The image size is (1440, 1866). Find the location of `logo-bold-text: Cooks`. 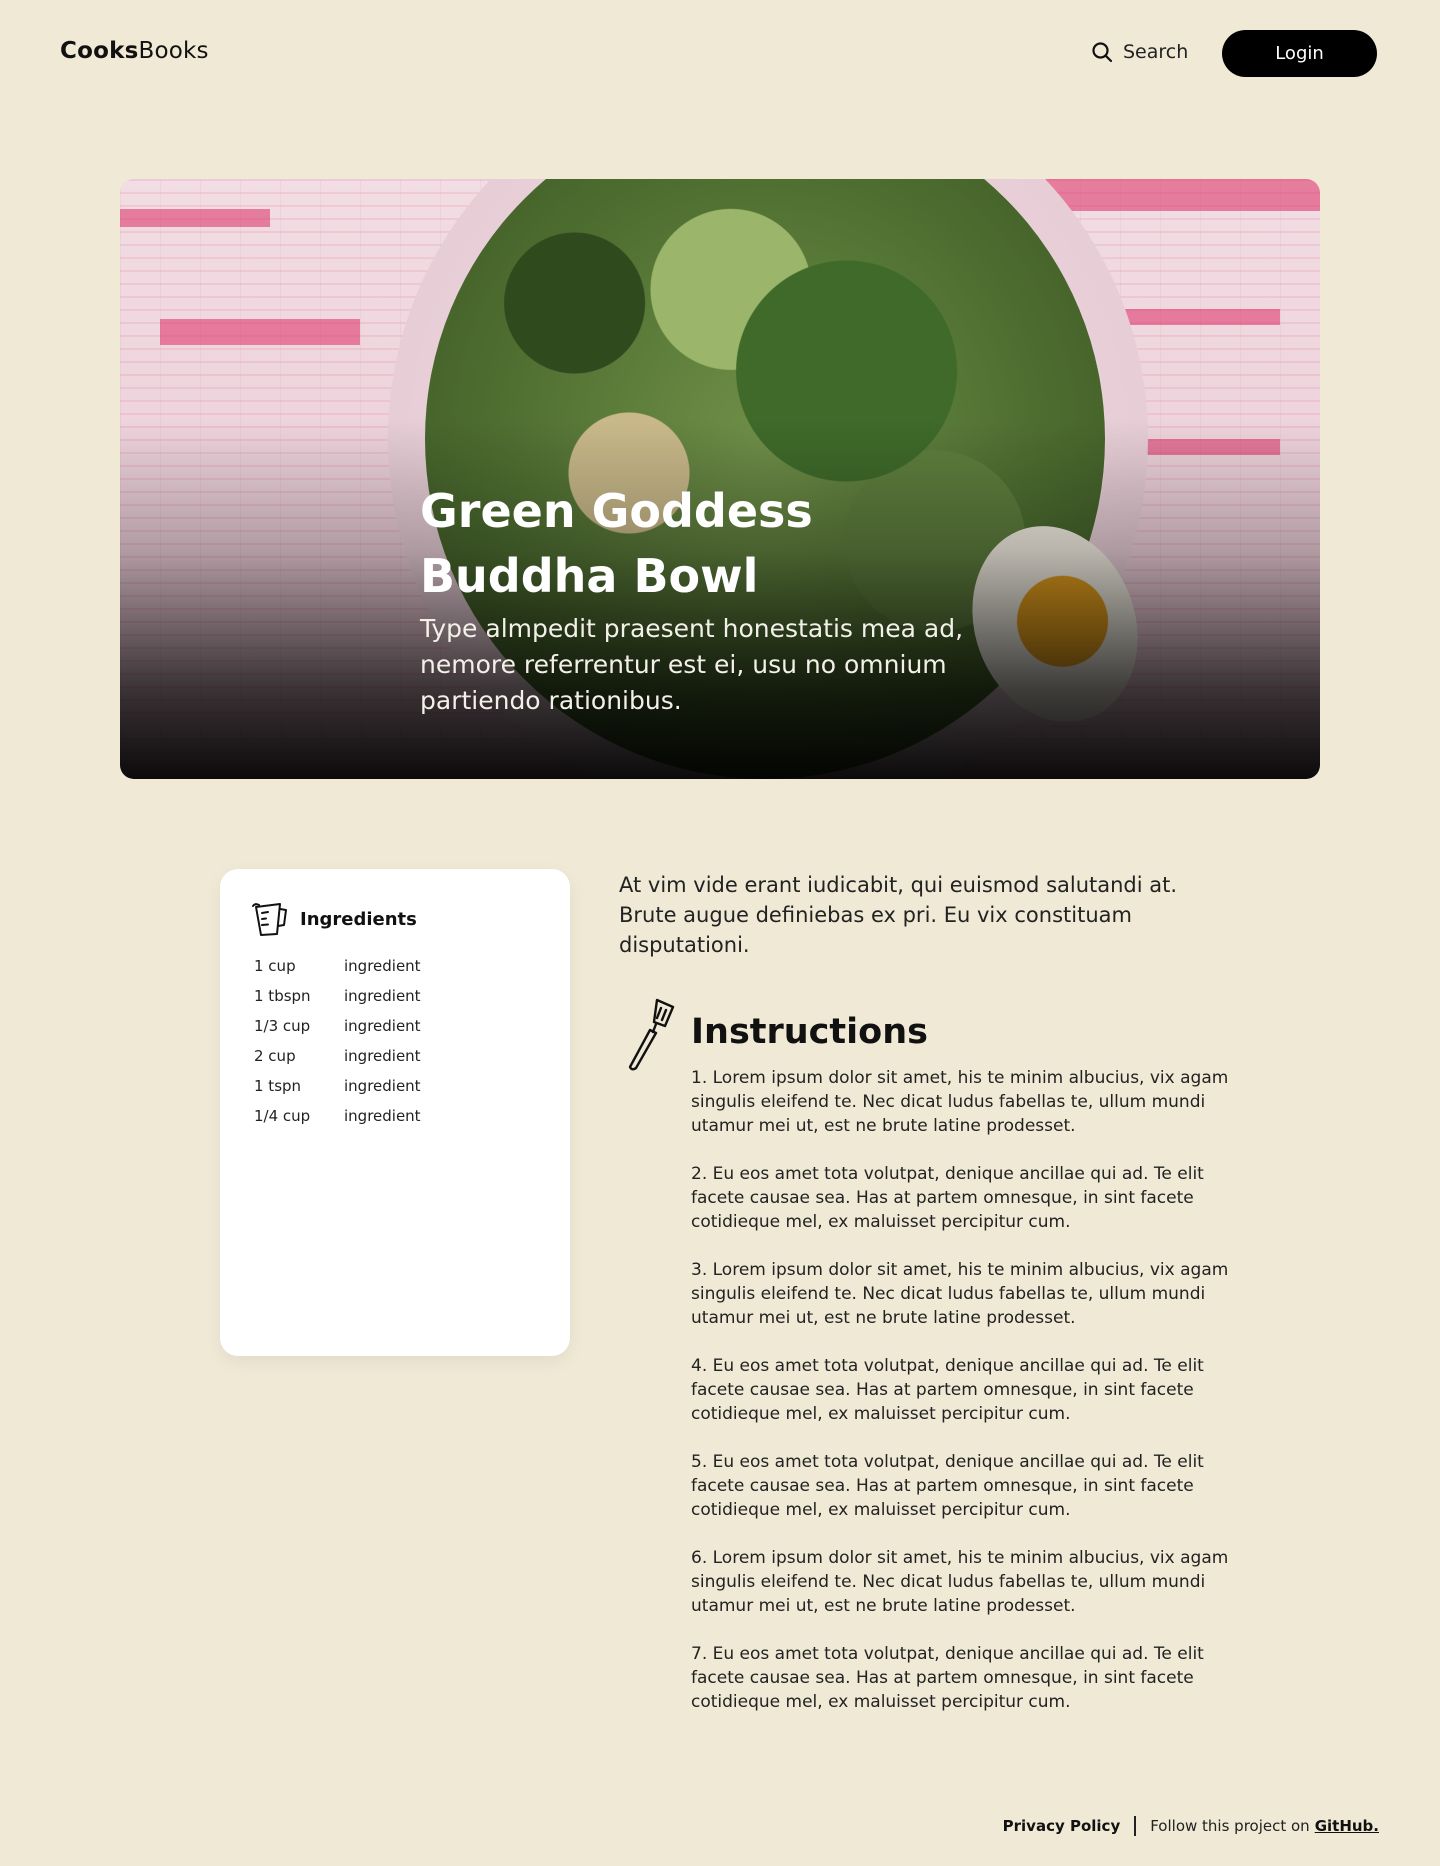

logo-bold-text: Cooks is located at coordinates (99, 51).